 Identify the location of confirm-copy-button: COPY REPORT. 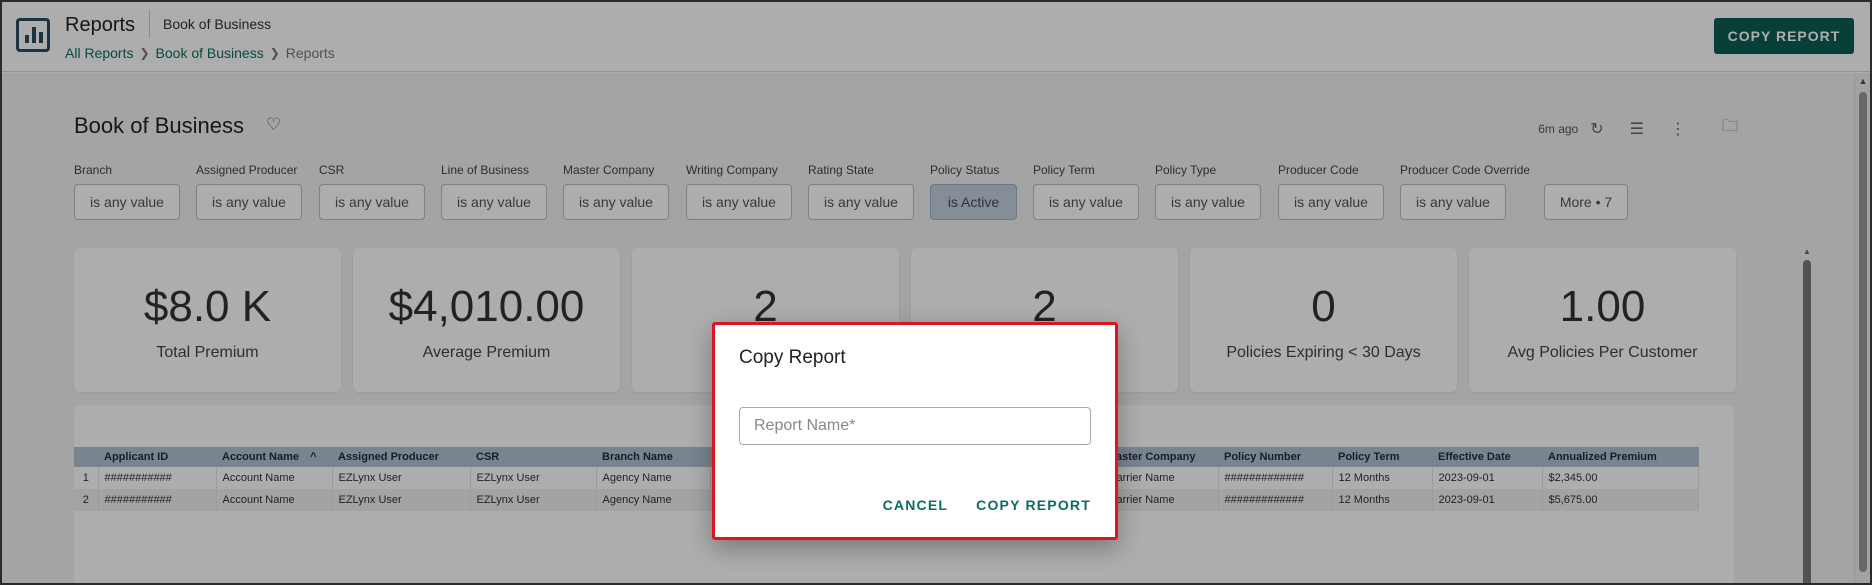
(1033, 505).